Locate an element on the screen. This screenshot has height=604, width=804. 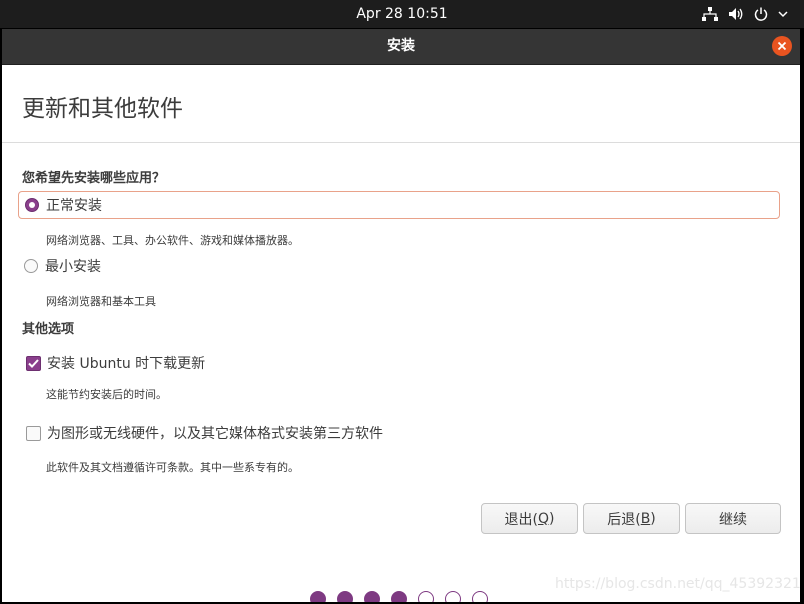
option-label: 为图形或无线硬件，以及其它媒体格式安装第三方软件 is located at coordinates (215, 434).